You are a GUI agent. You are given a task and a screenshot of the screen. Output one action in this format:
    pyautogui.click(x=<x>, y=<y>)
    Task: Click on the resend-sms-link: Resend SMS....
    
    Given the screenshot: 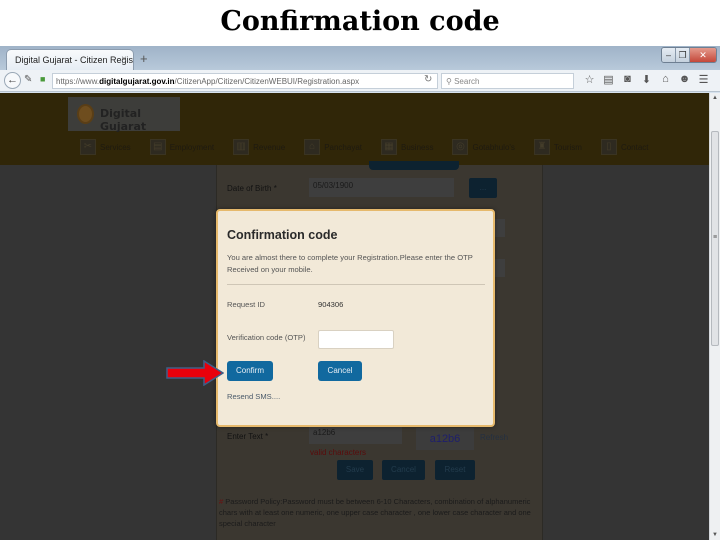 What is the action you would take?
    pyautogui.click(x=253, y=396)
    